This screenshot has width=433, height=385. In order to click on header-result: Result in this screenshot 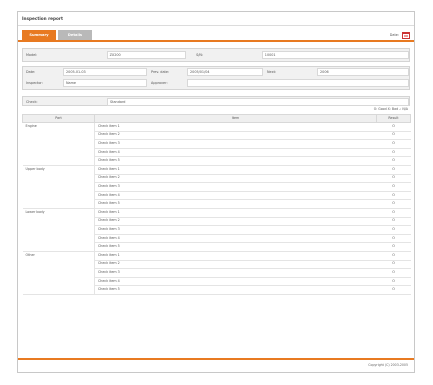, I will do `click(393, 118)`.